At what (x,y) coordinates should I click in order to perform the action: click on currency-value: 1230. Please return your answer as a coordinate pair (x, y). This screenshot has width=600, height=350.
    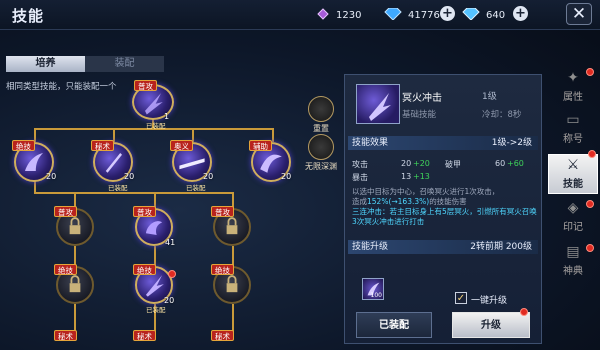
    Looking at the image, I should click on (349, 15).